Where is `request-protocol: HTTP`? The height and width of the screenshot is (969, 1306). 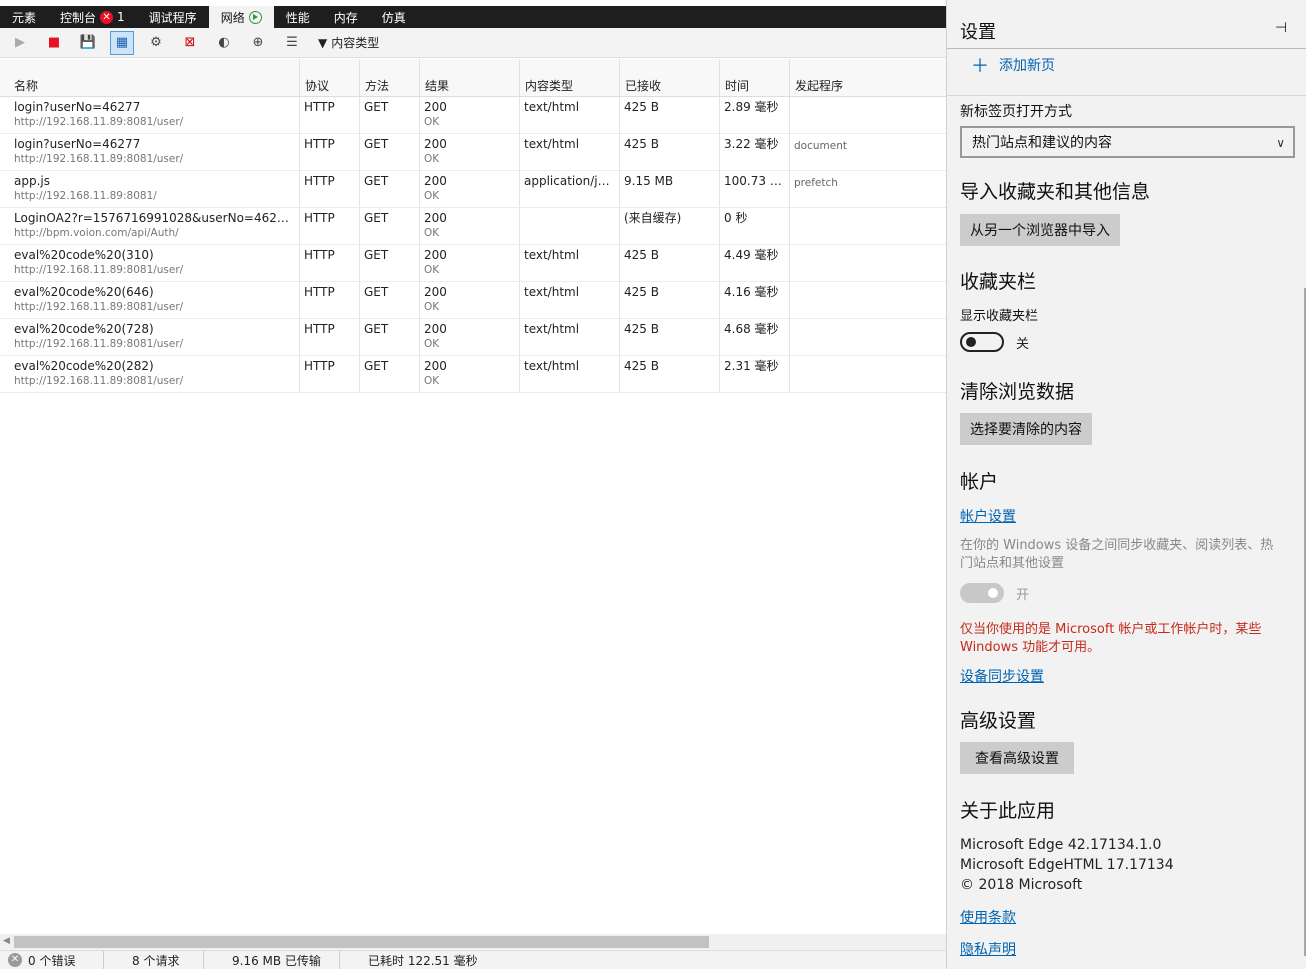
request-protocol: HTTP is located at coordinates (330, 226).